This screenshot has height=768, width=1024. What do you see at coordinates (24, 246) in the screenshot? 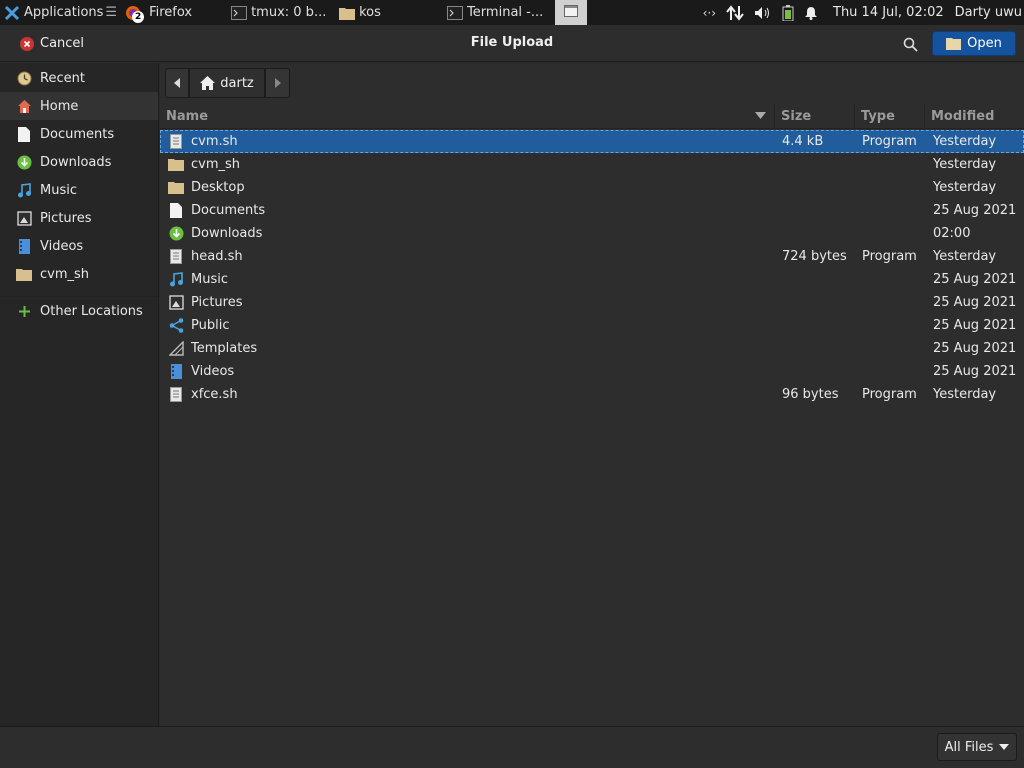
I see `video-icon` at bounding box center [24, 246].